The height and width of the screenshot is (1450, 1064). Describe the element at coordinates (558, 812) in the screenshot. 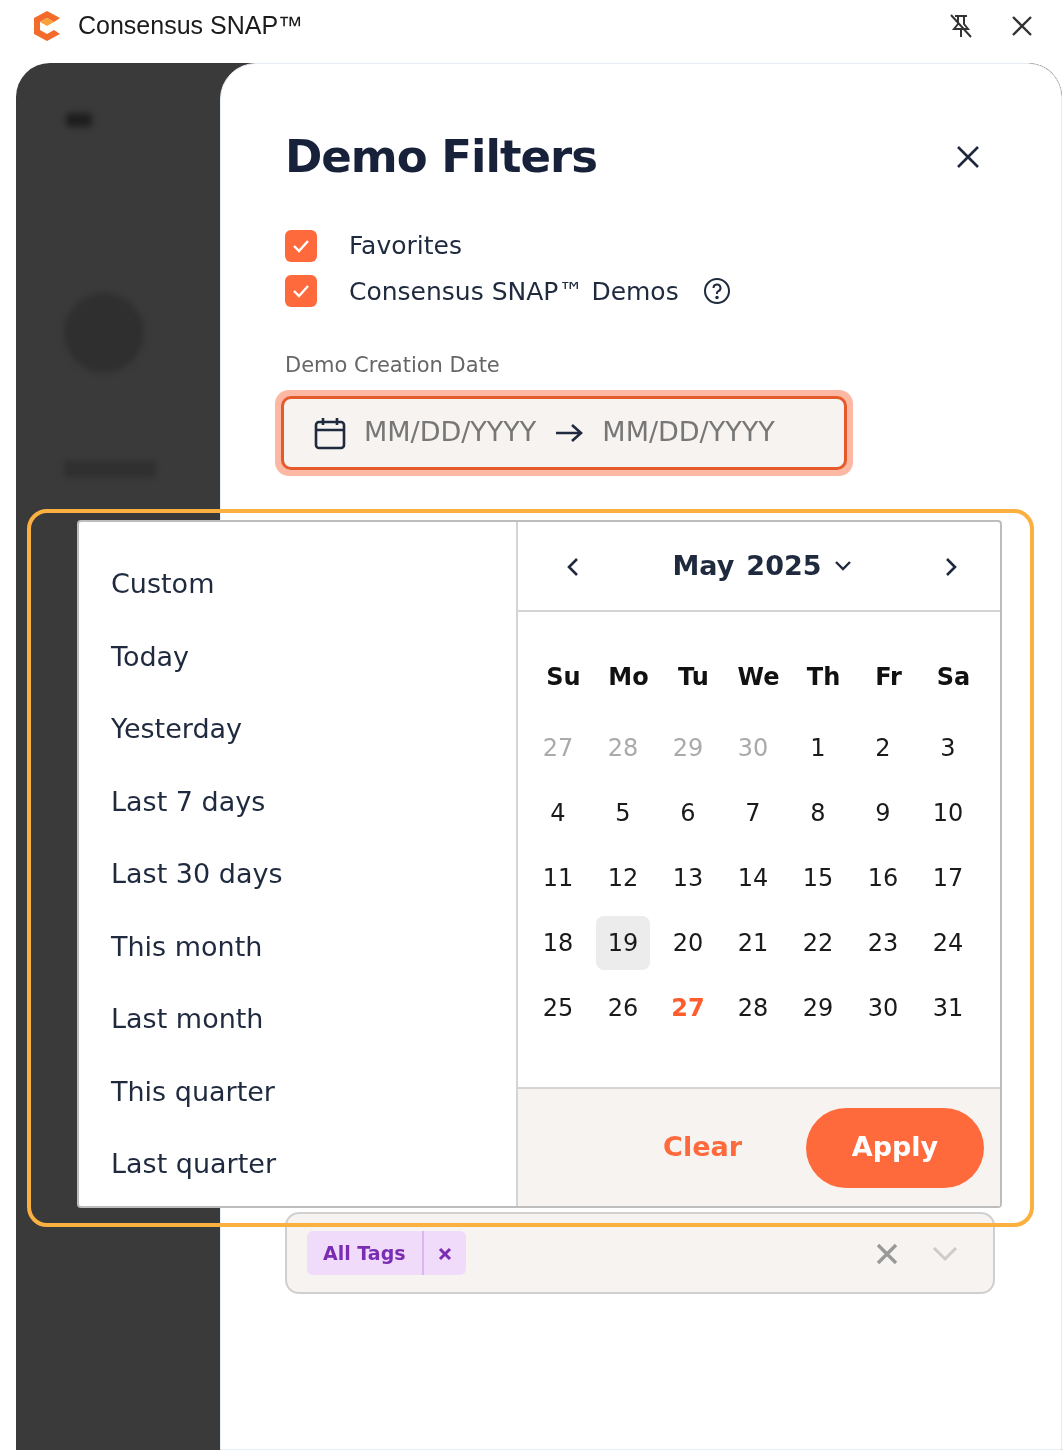

I see `calendar-day: 4` at that location.